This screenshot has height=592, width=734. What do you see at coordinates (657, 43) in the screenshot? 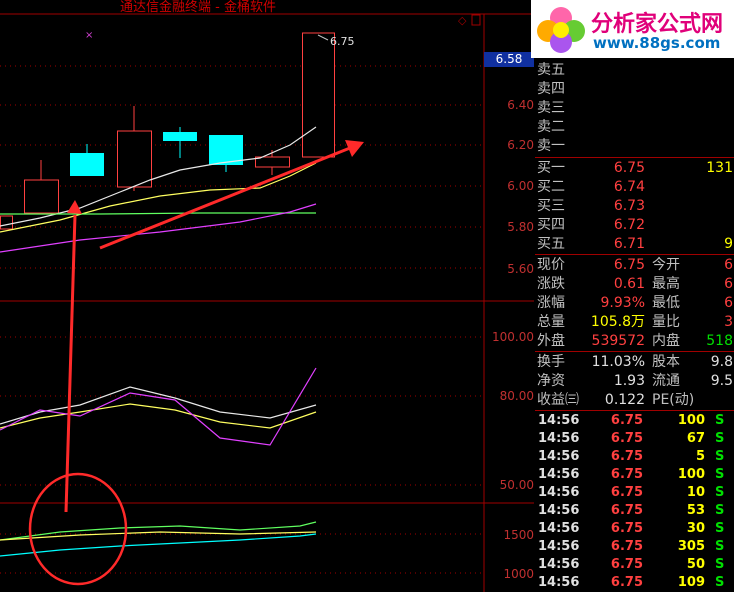
I see `logo-url: www.88gs.com` at bounding box center [657, 43].